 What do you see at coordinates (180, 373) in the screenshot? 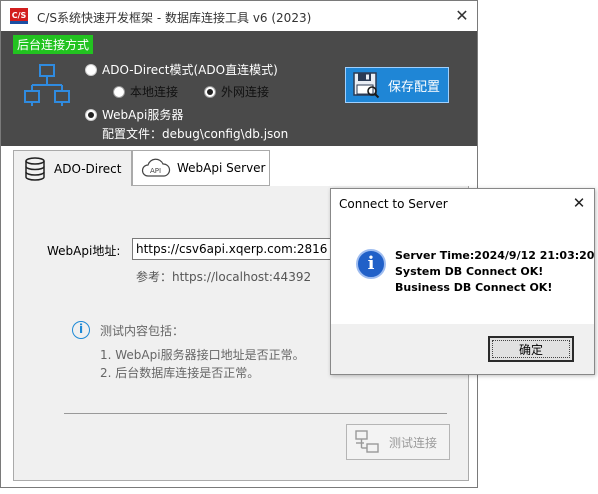
I see `tip-item-2: 2. 后台数据库连接是否正常。` at bounding box center [180, 373].